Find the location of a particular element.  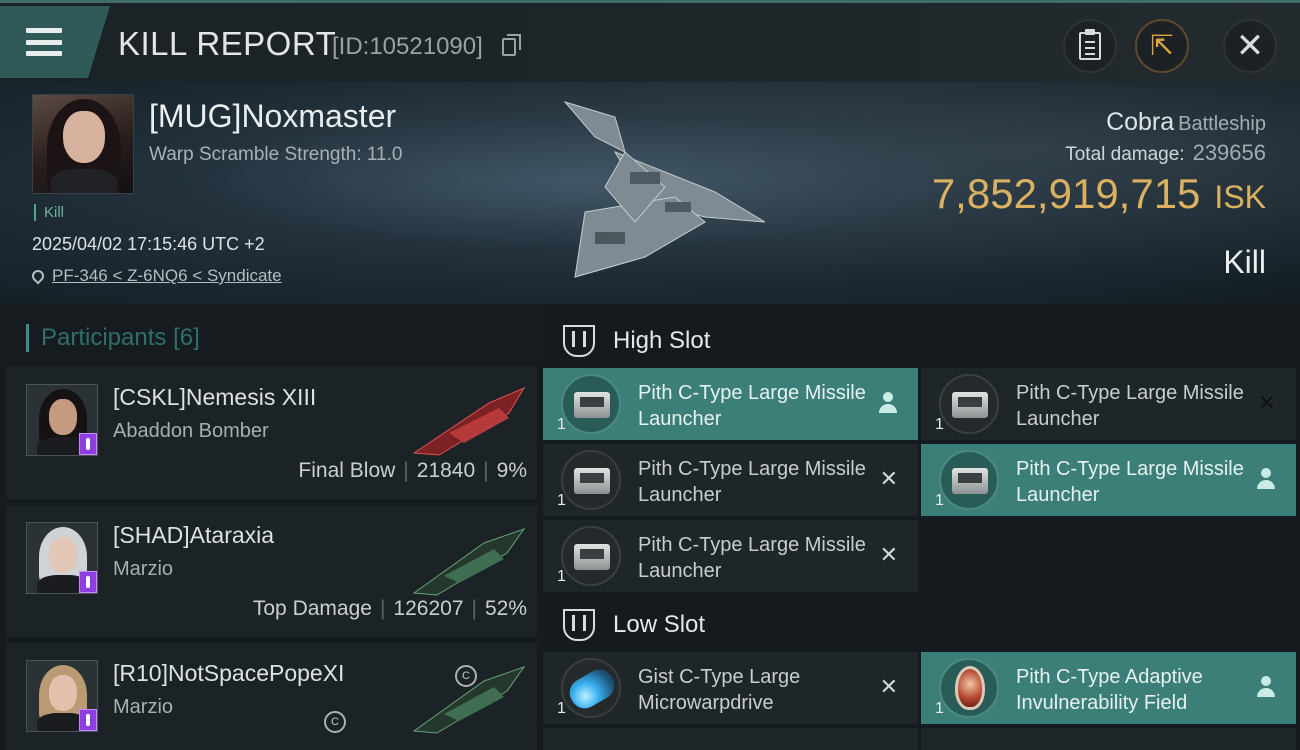

isk-value: 7,852,919,715 is located at coordinates (1066, 193).